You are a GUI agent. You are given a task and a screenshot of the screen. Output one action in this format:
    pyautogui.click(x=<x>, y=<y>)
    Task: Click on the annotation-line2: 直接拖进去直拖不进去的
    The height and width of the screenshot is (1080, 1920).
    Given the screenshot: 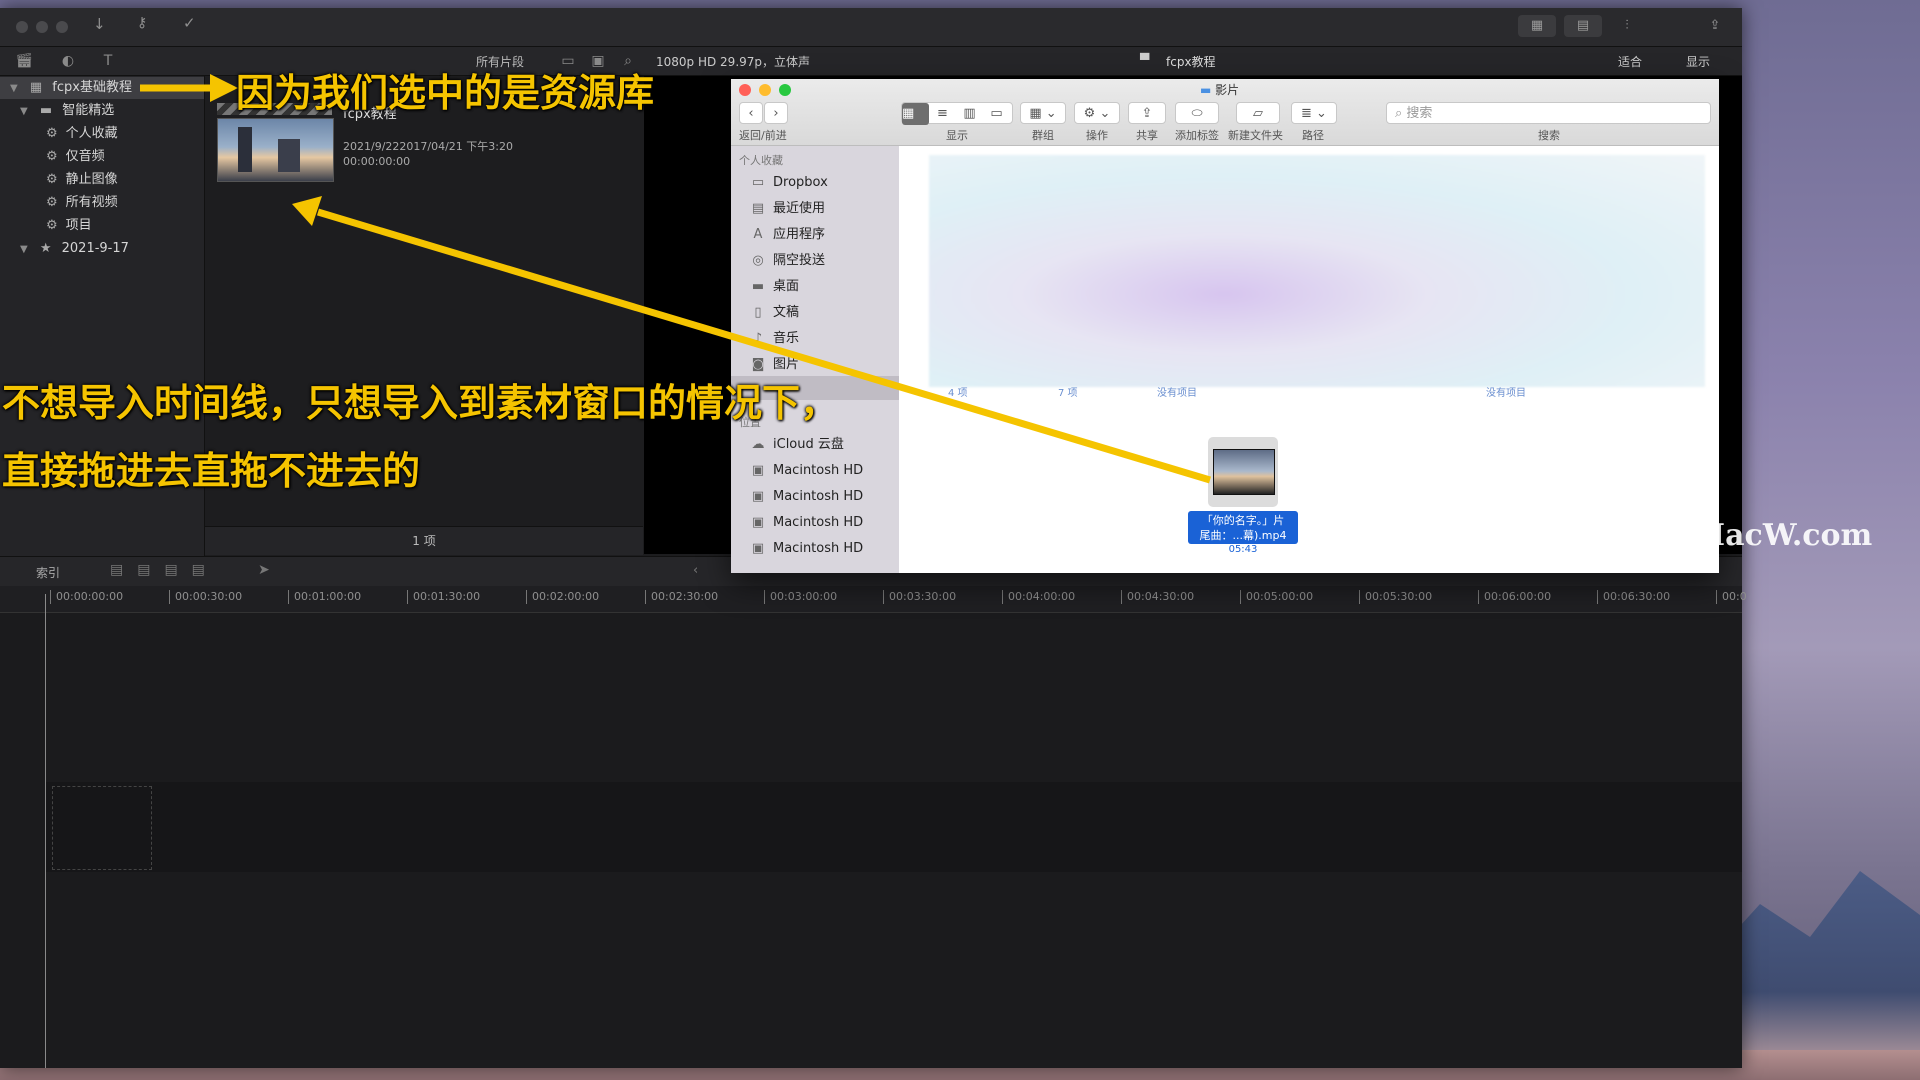 What is the action you would take?
    pyautogui.click(x=211, y=471)
    